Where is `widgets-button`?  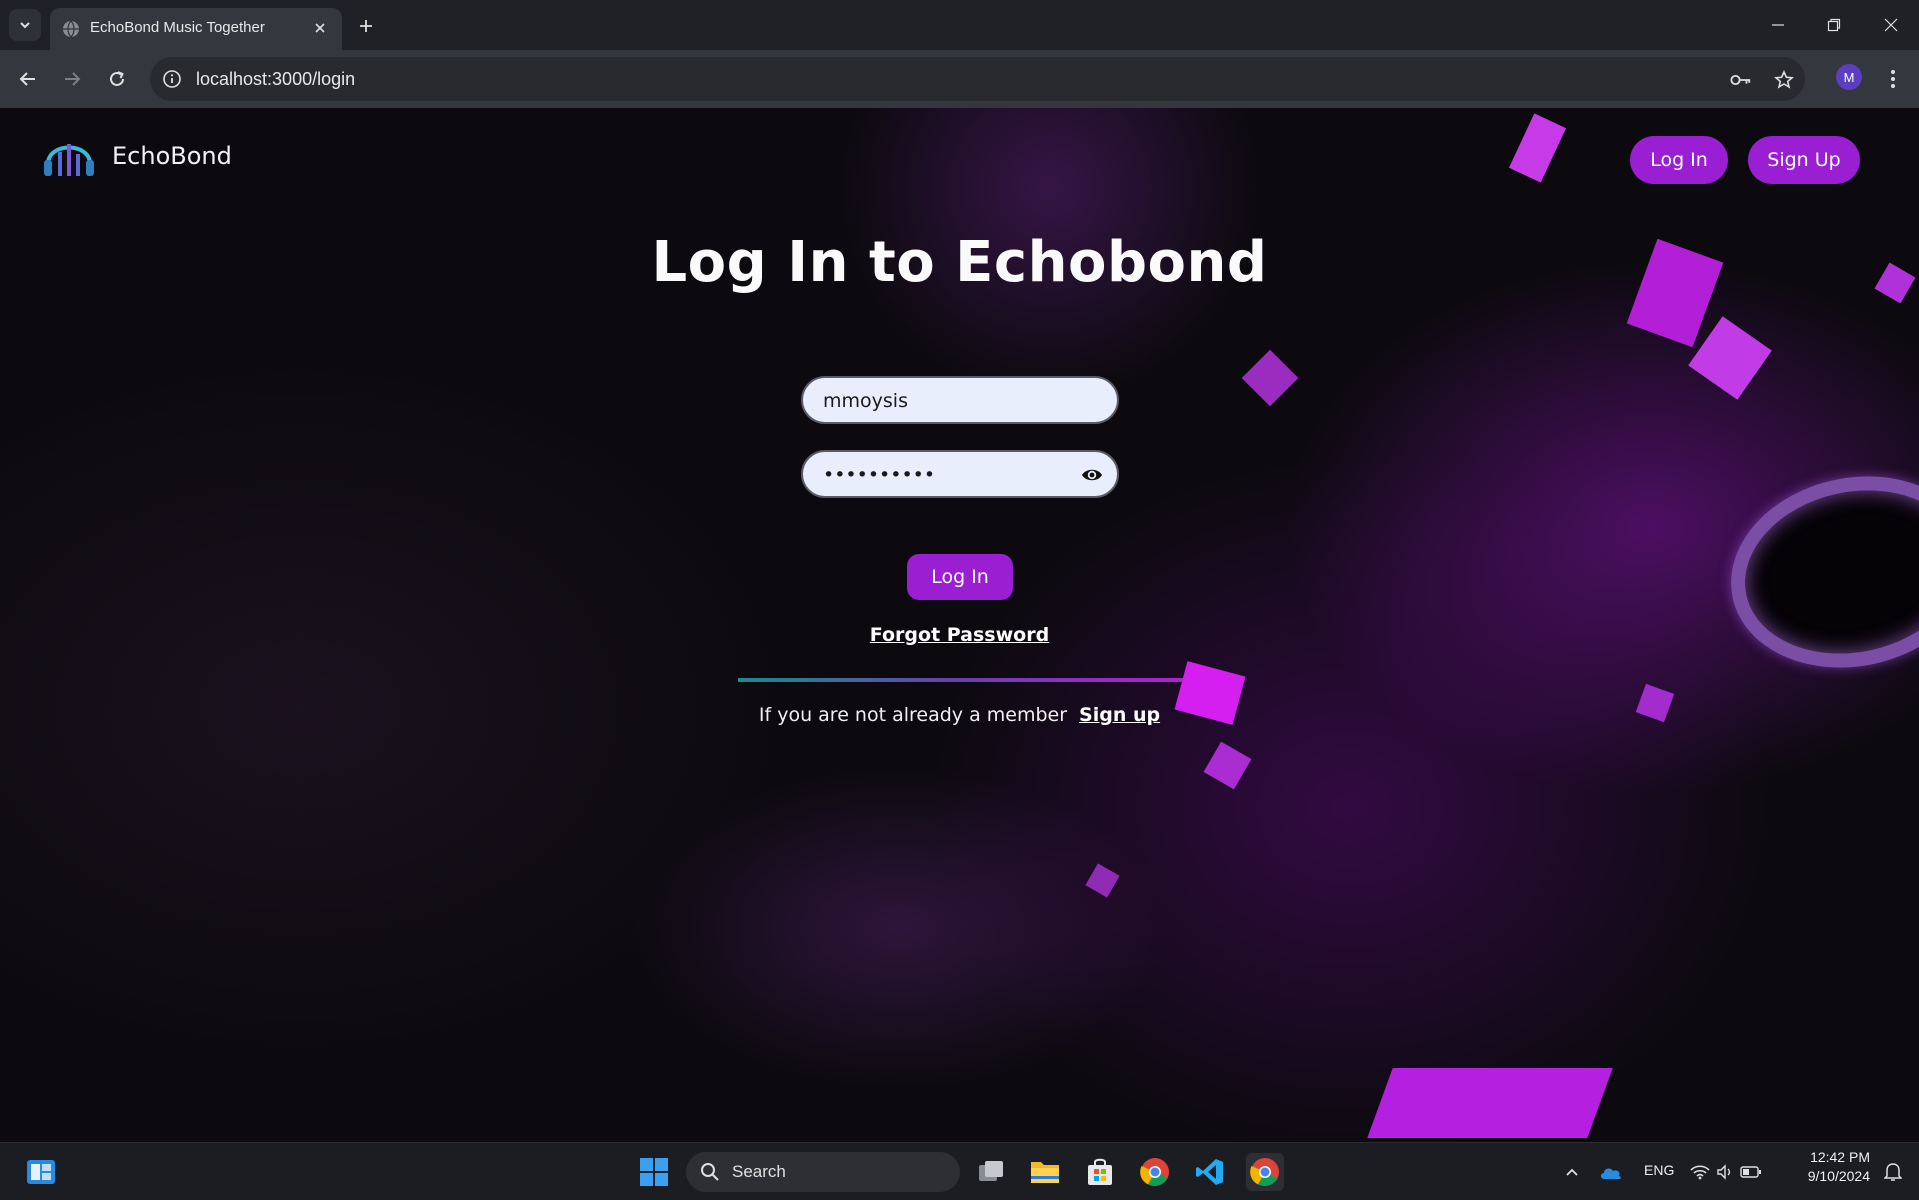 widgets-button is located at coordinates (41, 1172).